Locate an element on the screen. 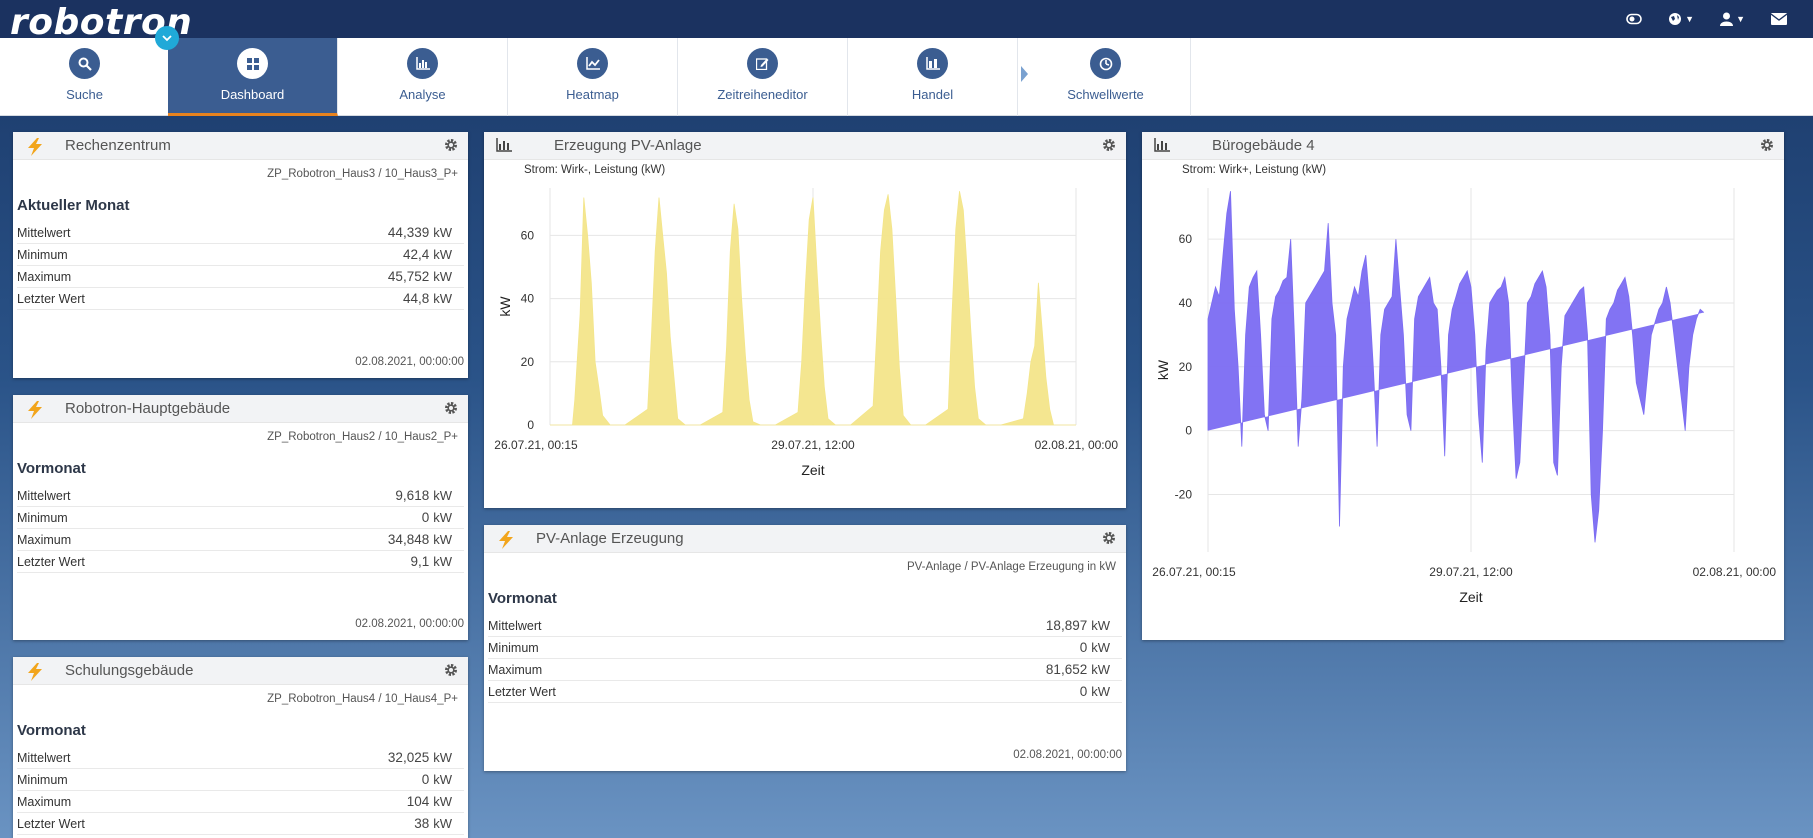 This screenshot has width=1813, height=838. widget-header: Schulungsgebäude is located at coordinates (240, 671).